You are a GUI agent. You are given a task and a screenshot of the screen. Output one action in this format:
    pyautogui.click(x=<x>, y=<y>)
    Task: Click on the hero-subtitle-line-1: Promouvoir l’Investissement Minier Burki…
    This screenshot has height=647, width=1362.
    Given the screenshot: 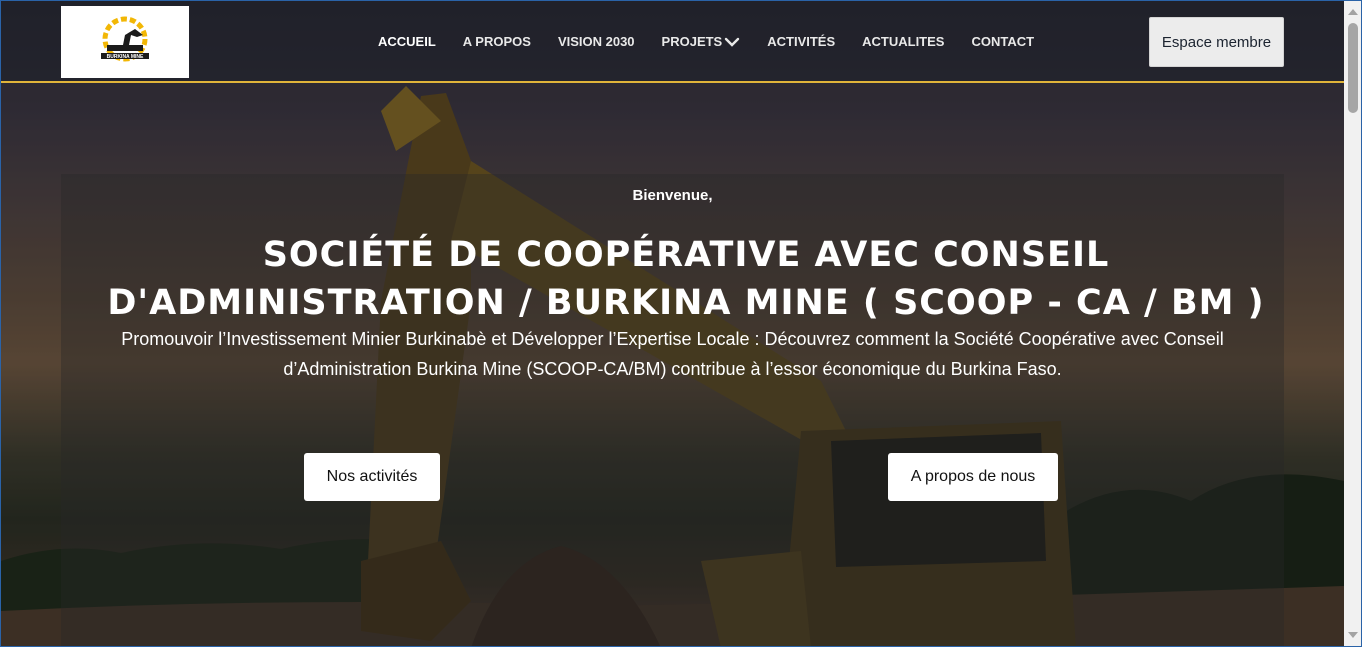 What is the action you would take?
    pyautogui.click(x=672, y=339)
    